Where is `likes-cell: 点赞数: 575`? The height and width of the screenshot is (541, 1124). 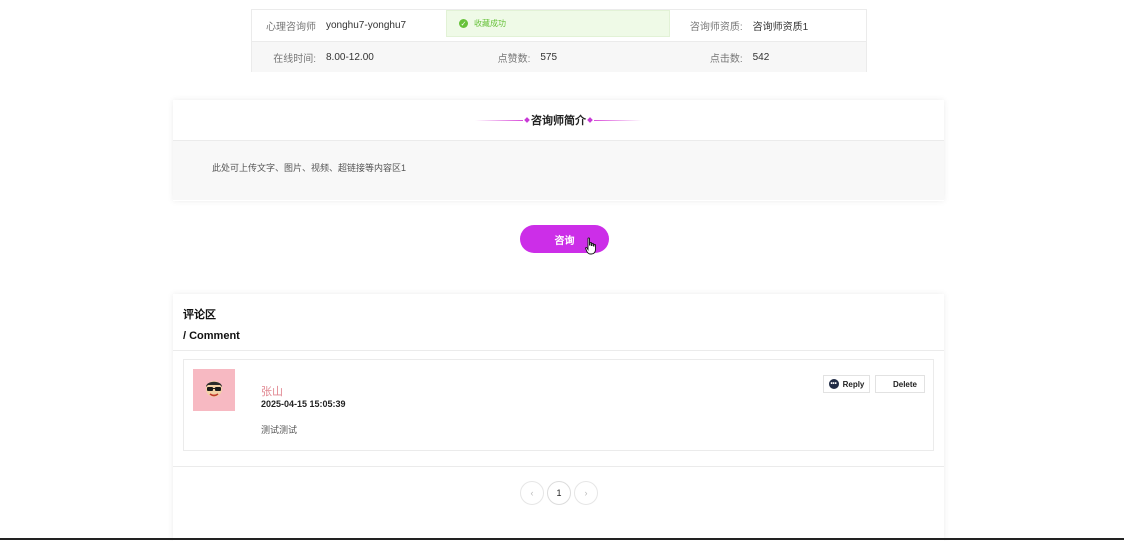 likes-cell: 点赞数: 575 is located at coordinates (558, 57).